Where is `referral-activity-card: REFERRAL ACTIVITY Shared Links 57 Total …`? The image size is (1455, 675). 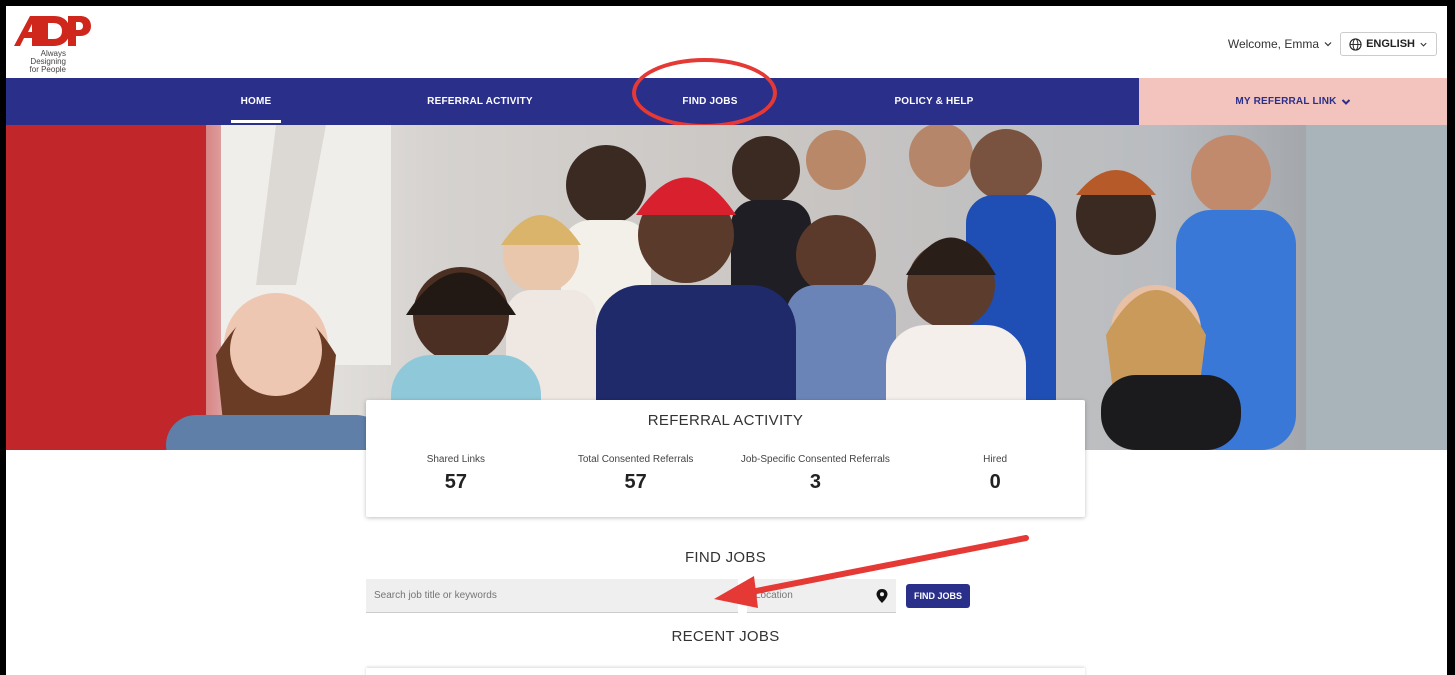
referral-activity-card: REFERRAL ACTIVITY Shared Links 57 Total … is located at coordinates (725, 458).